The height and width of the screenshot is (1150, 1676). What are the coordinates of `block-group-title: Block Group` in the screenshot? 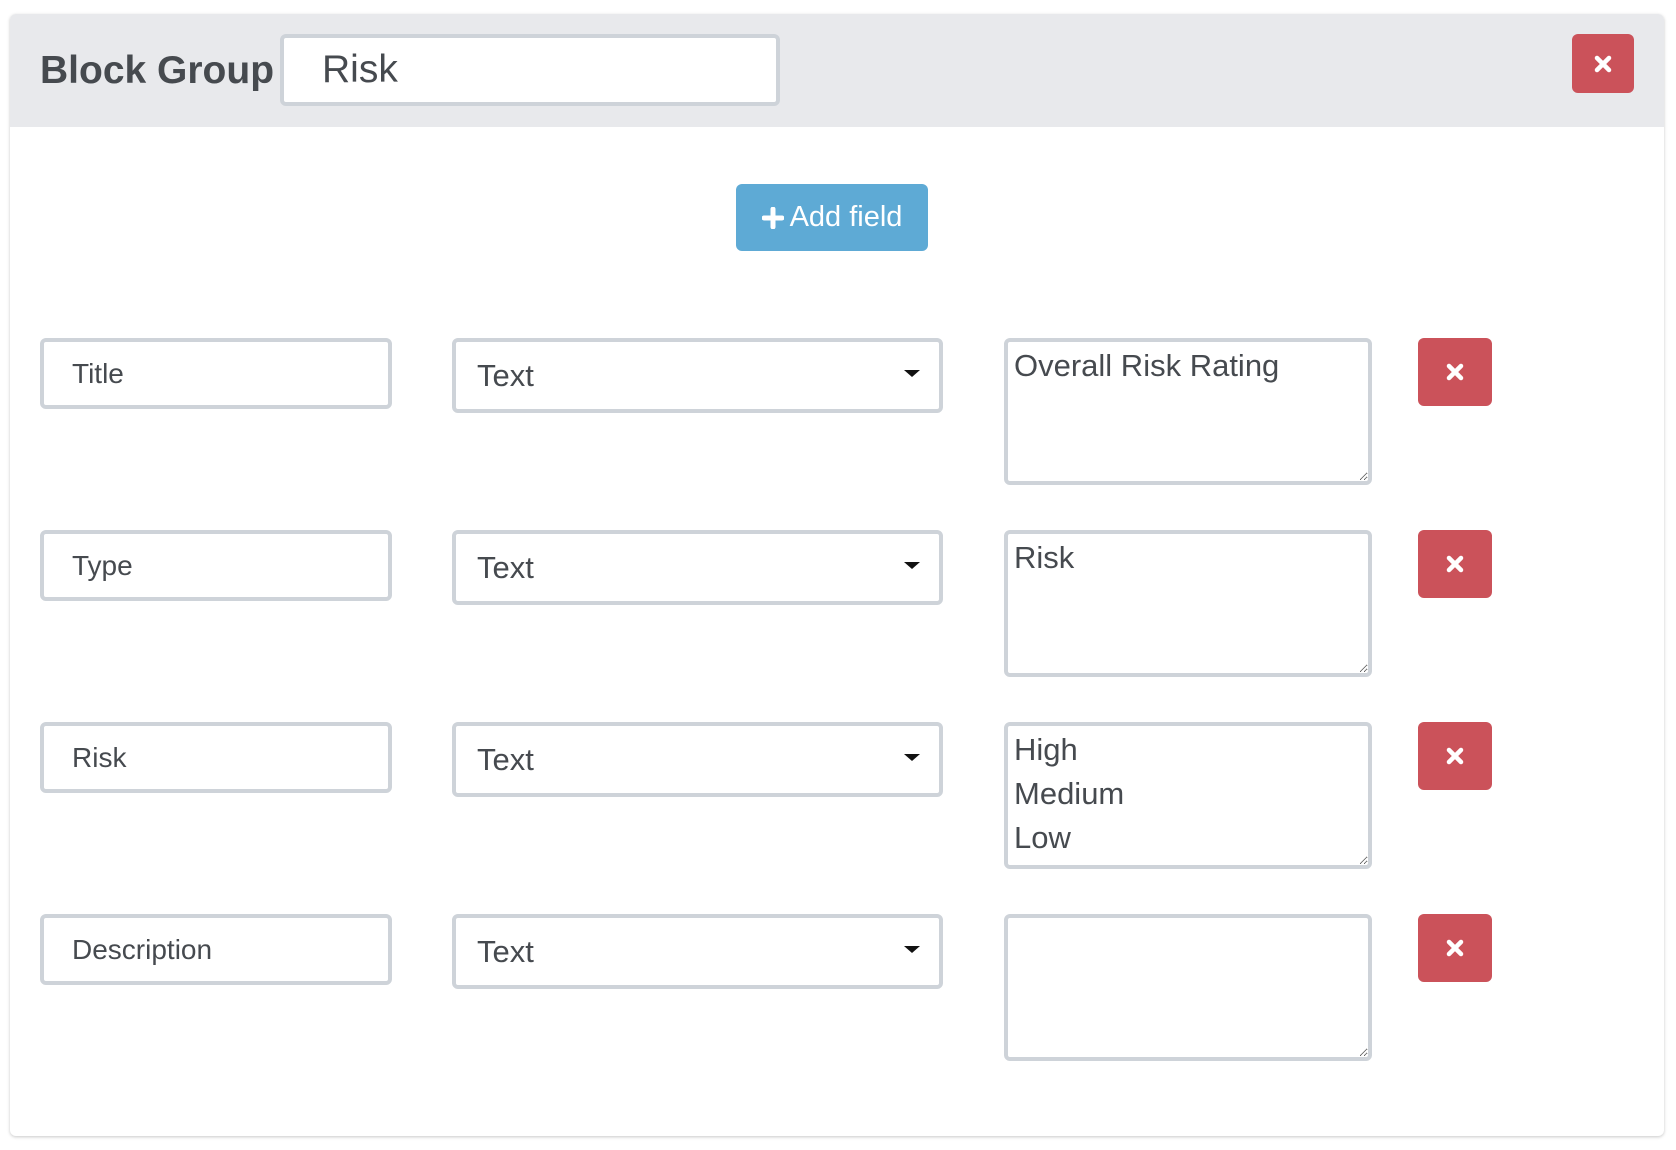 It's located at (157, 70).